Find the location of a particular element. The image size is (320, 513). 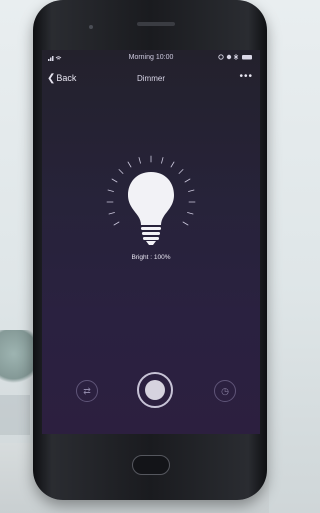

brightness-readout: Bright : 100% is located at coordinates (151, 257).